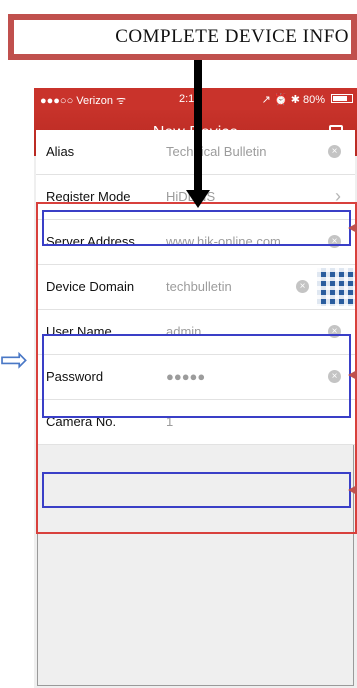 The image size is (357, 688). What do you see at coordinates (293, 100) in the screenshot?
I see `status-indicators: ↗ ⏰ ✱ 80%` at bounding box center [293, 100].